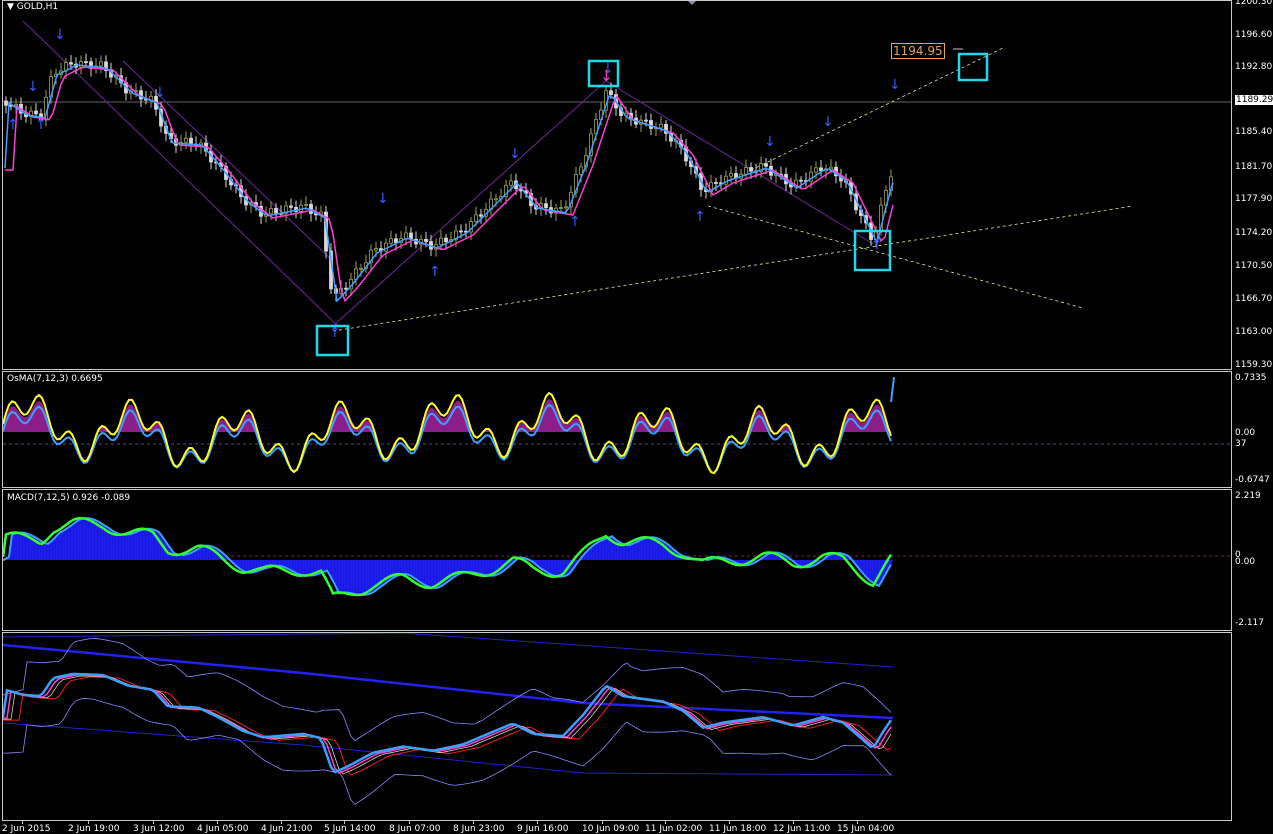 Image resolution: width=1273 pixels, height=834 pixels. What do you see at coordinates (1241, 444) in the screenshot?
I see `osma-tick-label: 37` at bounding box center [1241, 444].